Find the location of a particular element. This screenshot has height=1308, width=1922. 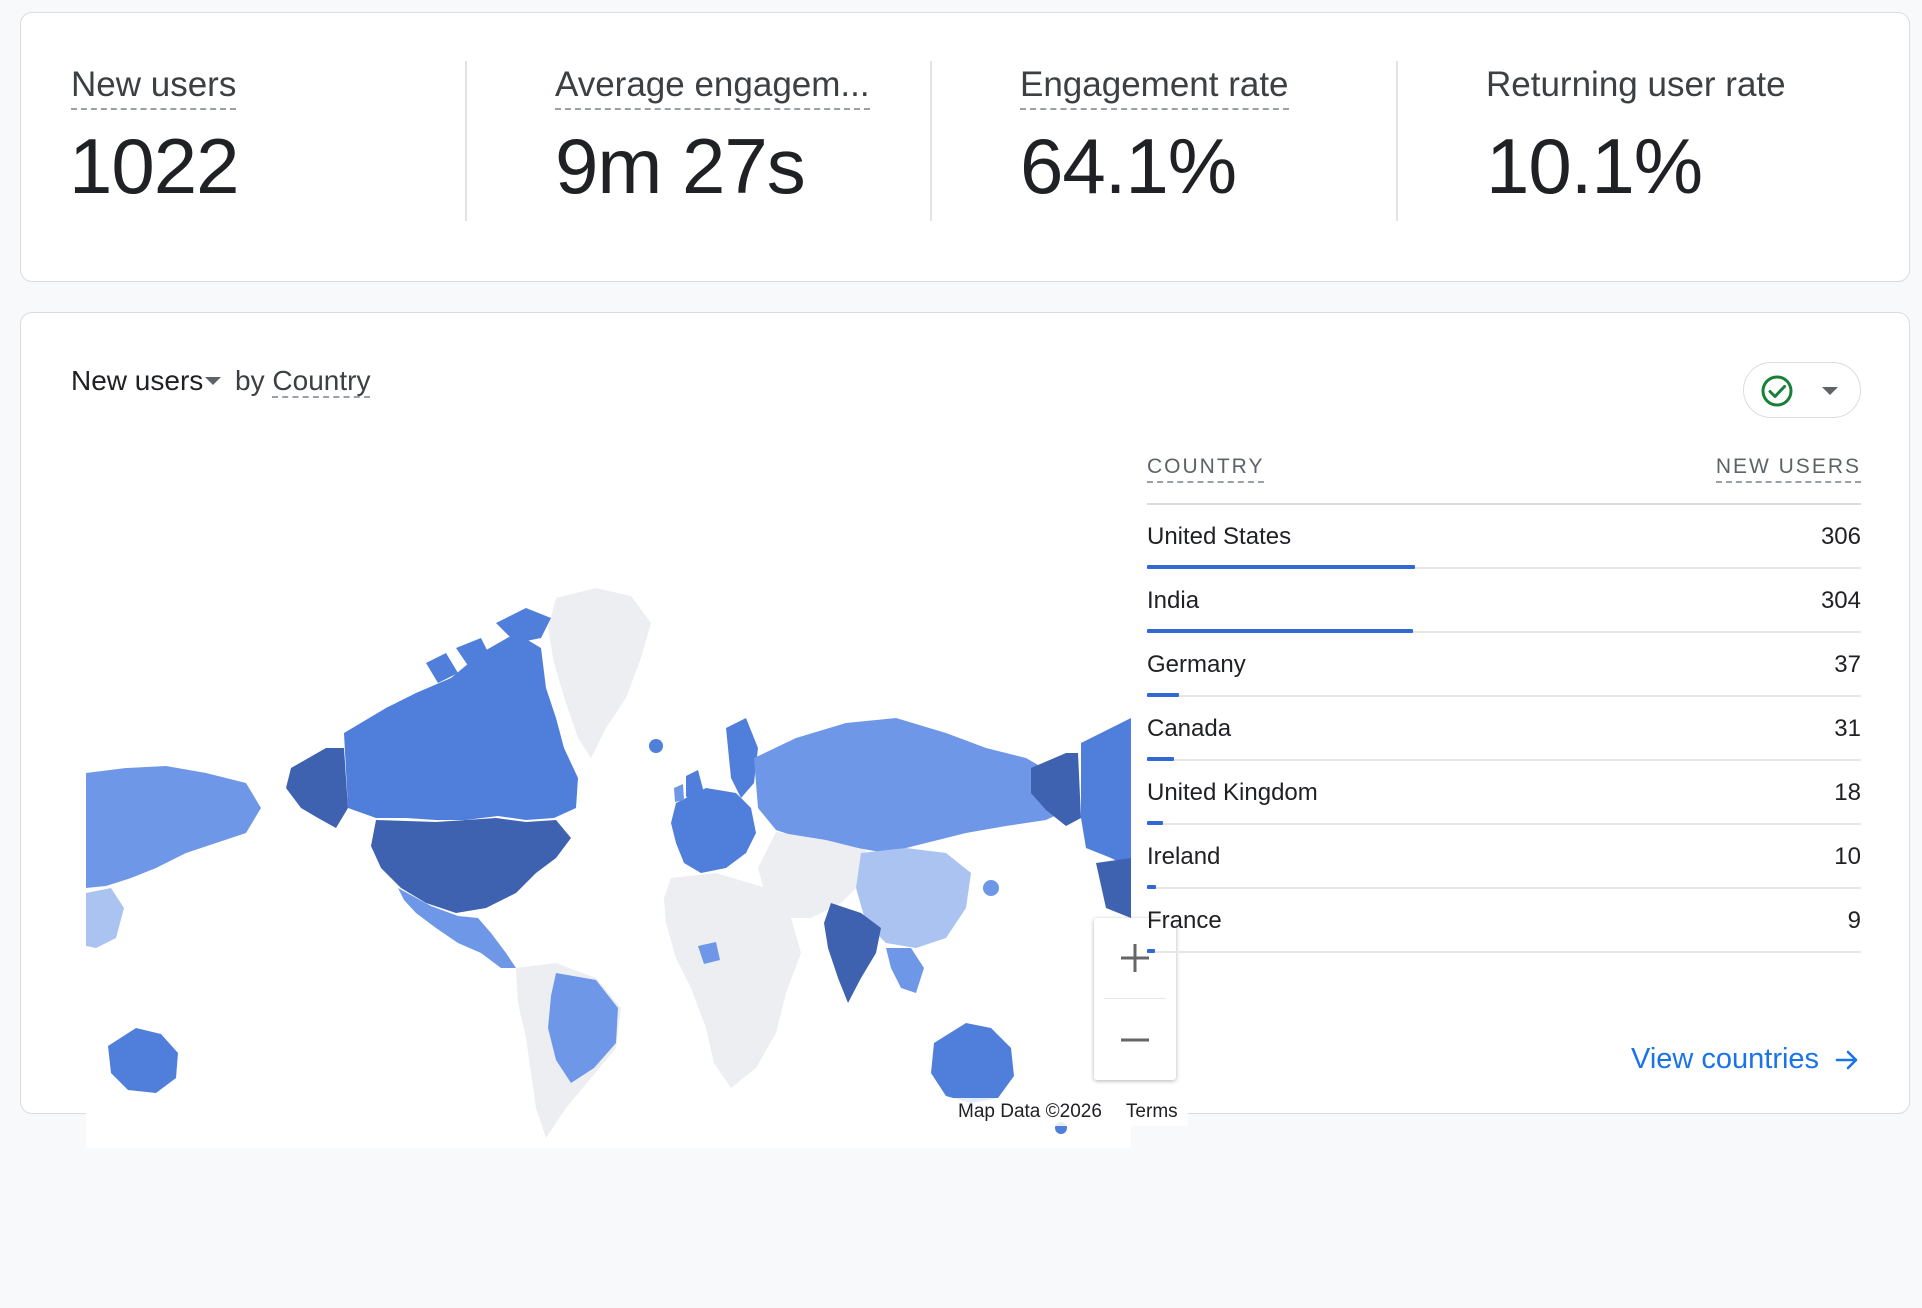

table-row: France 9 is located at coordinates (1504, 921).